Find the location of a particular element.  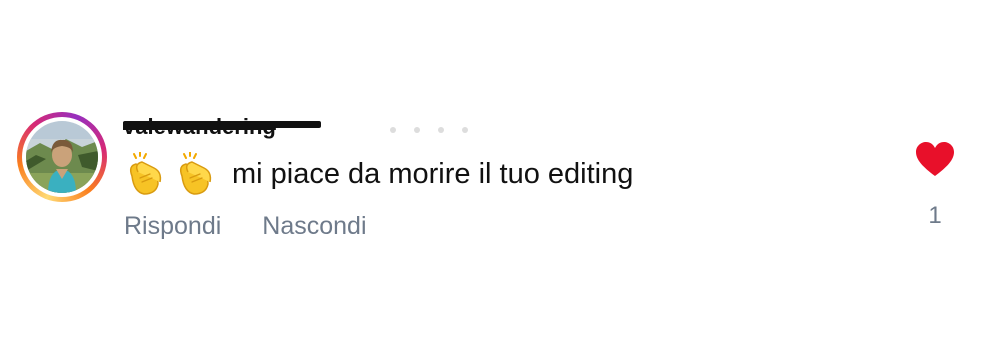

reply-button: Rispondi is located at coordinates (172, 226).